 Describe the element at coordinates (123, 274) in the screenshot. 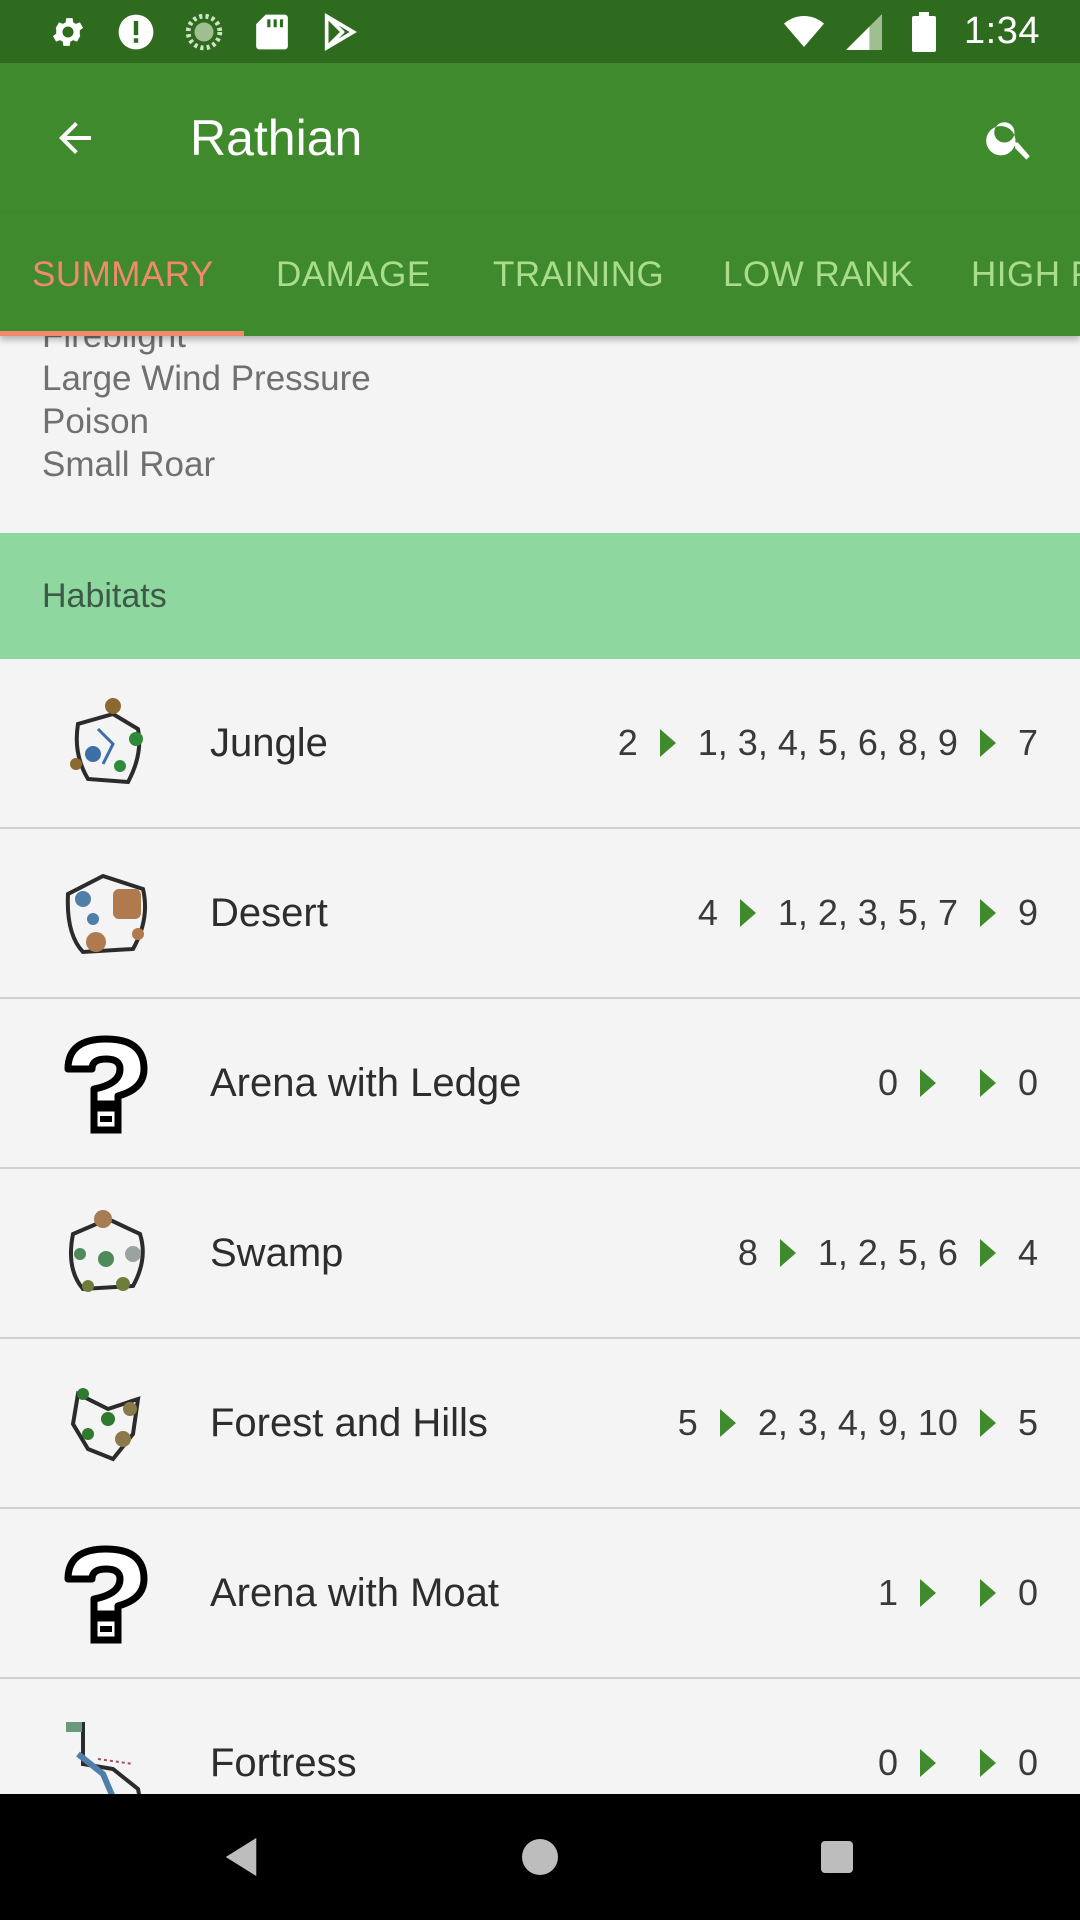

I see `tab-summary: SUMMARY` at that location.